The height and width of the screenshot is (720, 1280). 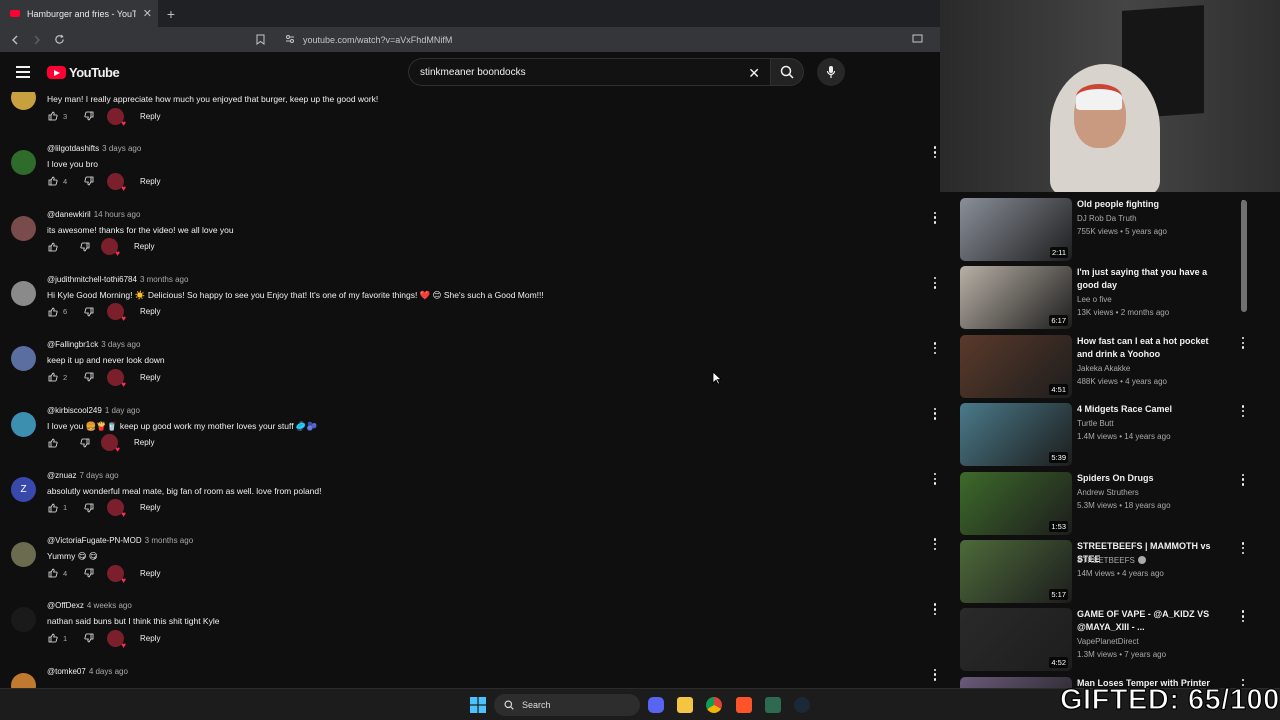 What do you see at coordinates (98, 475) in the screenshot?
I see `comment-timestamp: 7 days ago` at bounding box center [98, 475].